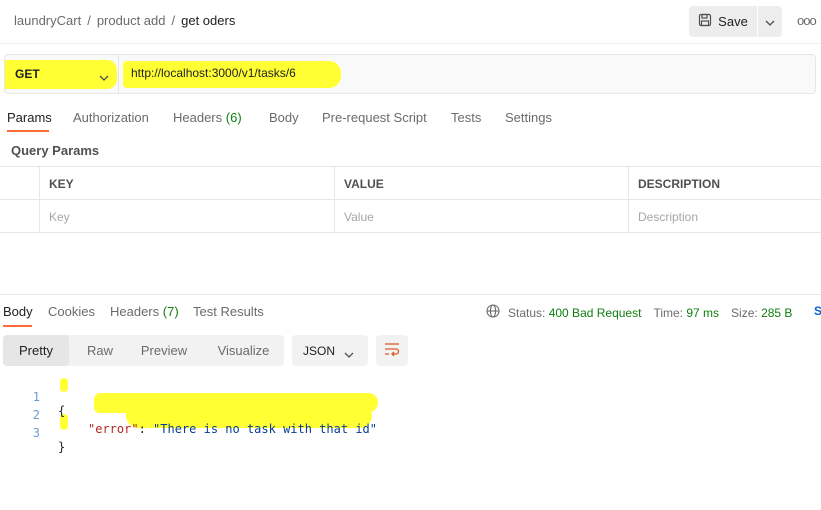 This screenshot has width=821, height=510. Describe the element at coordinates (36, 433) in the screenshot. I see `line-number: 3` at that location.